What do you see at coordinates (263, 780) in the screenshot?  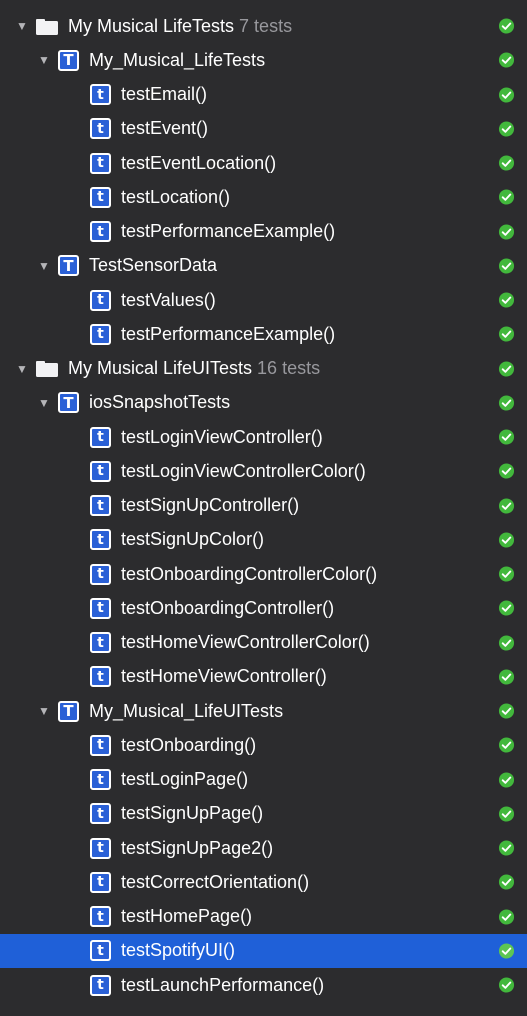 I see `test-method-row: t testLoginPage()` at bounding box center [263, 780].